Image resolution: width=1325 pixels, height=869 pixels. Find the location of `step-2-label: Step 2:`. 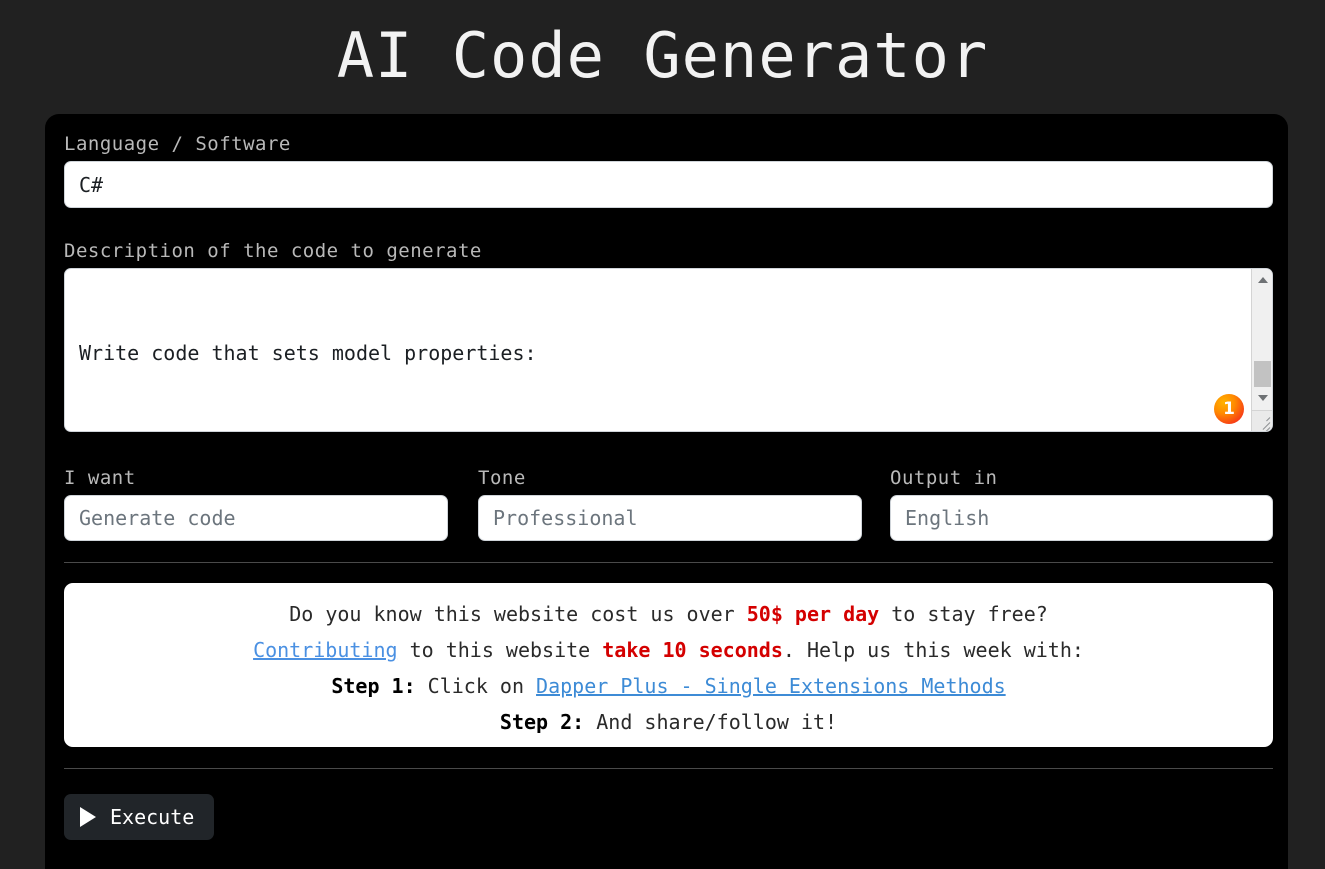

step-2-label: Step 2: is located at coordinates (542, 722).